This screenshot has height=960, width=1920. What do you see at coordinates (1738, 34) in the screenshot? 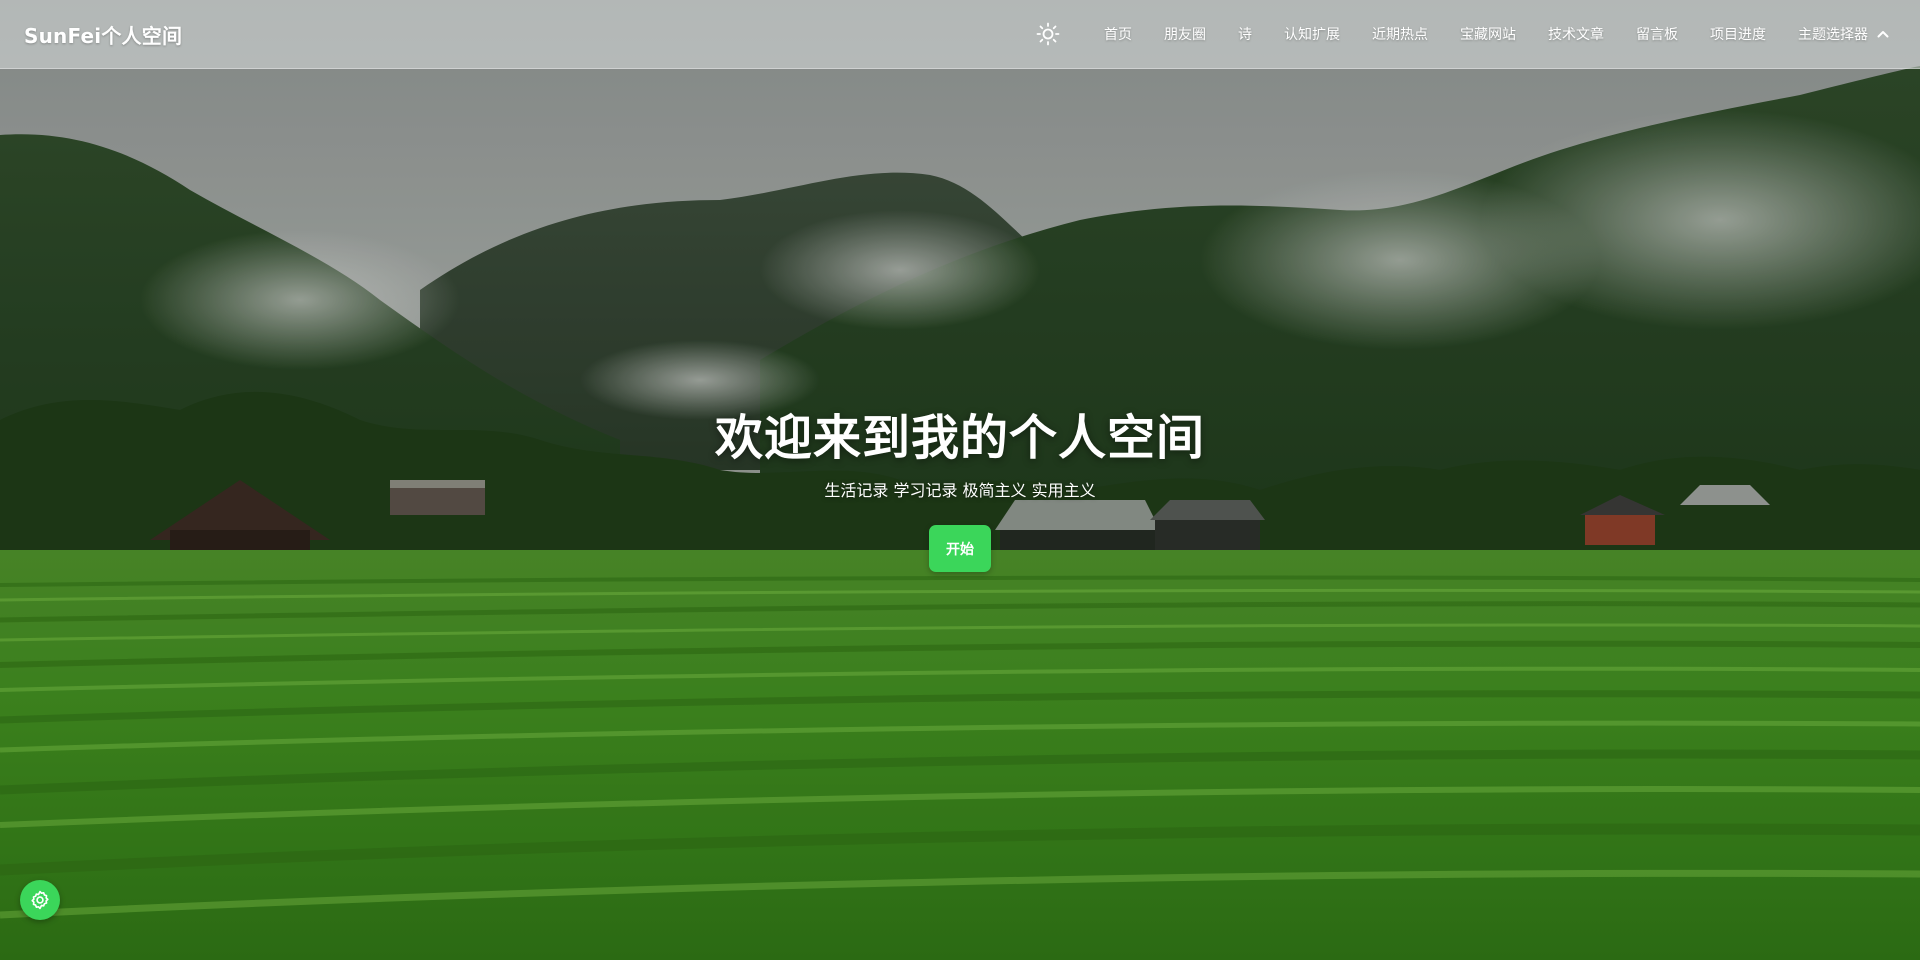
I see `nav-item-project-progress: 项目进度` at bounding box center [1738, 34].